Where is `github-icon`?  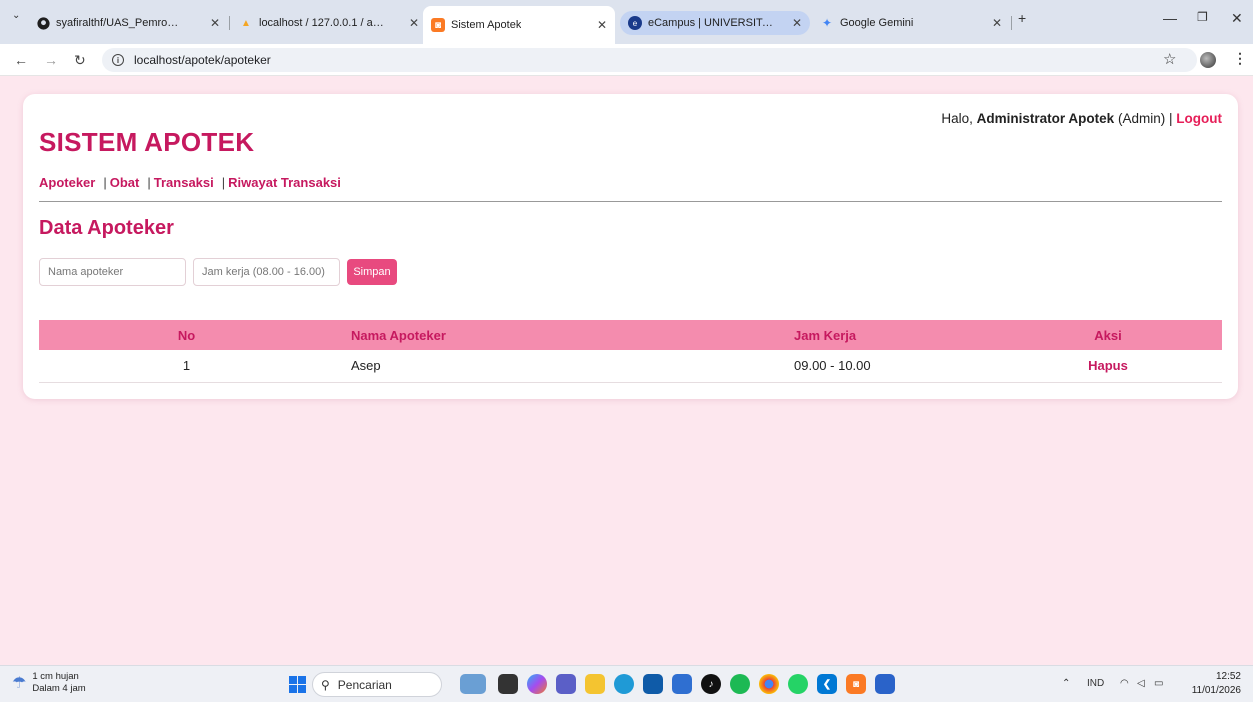 github-icon is located at coordinates (43, 23).